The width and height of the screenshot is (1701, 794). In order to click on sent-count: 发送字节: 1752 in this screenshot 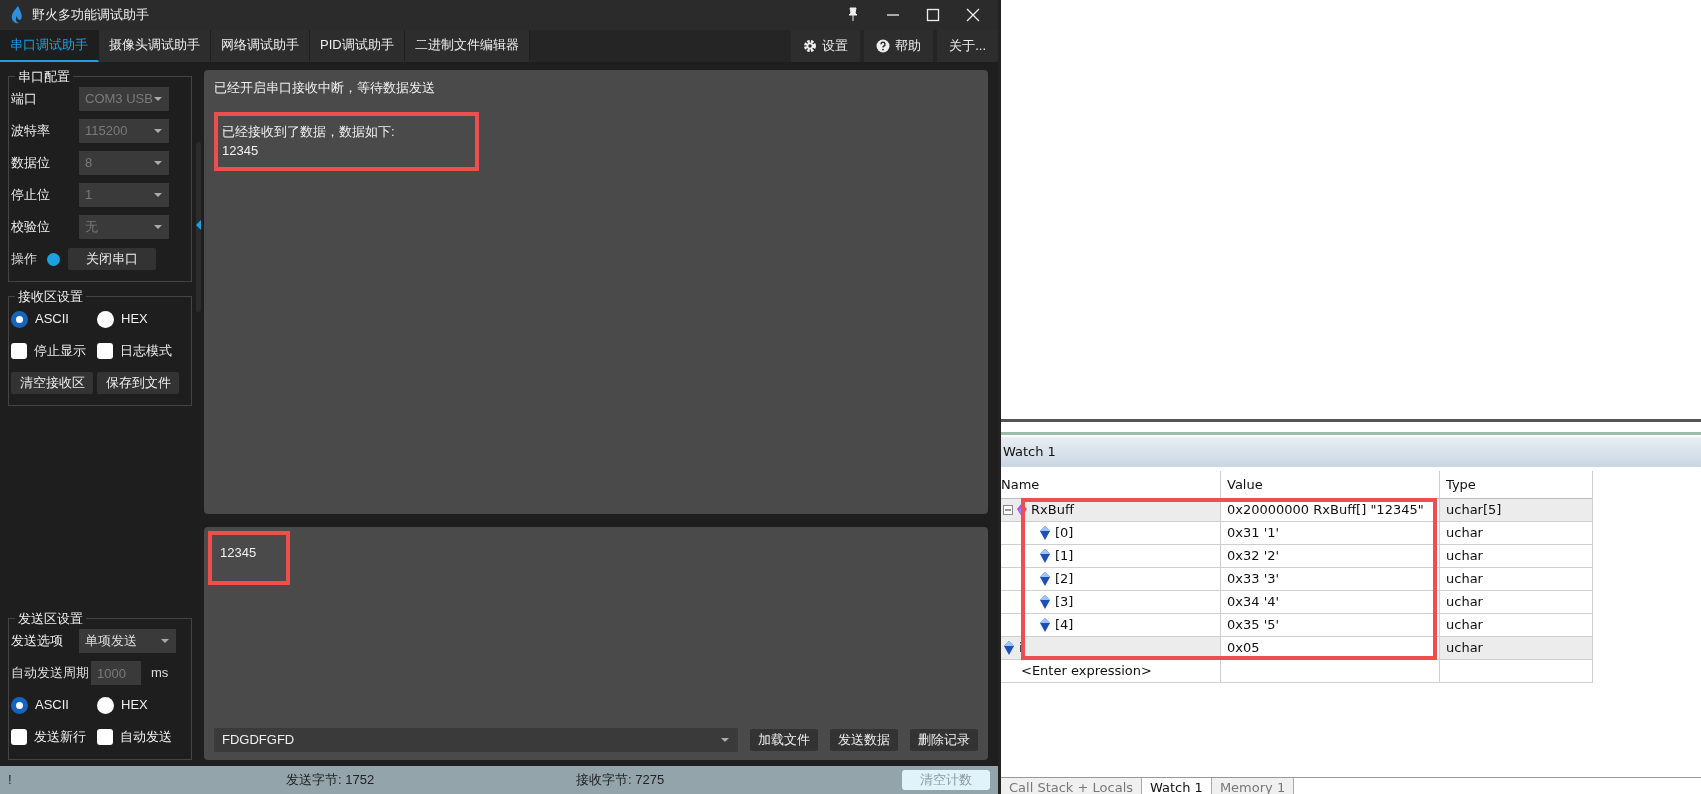, I will do `click(331, 780)`.